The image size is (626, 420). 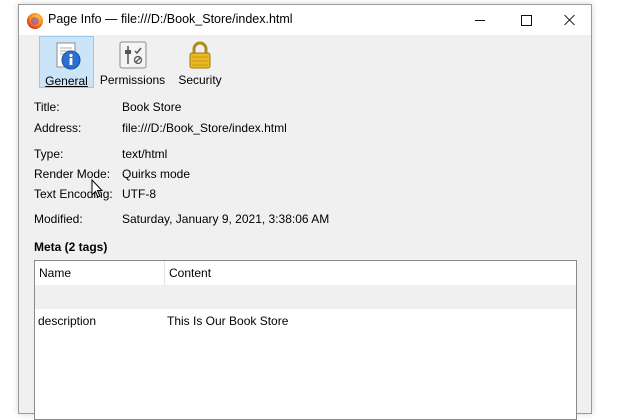 I want to click on title-label: Title:, so click(x=47, y=107).